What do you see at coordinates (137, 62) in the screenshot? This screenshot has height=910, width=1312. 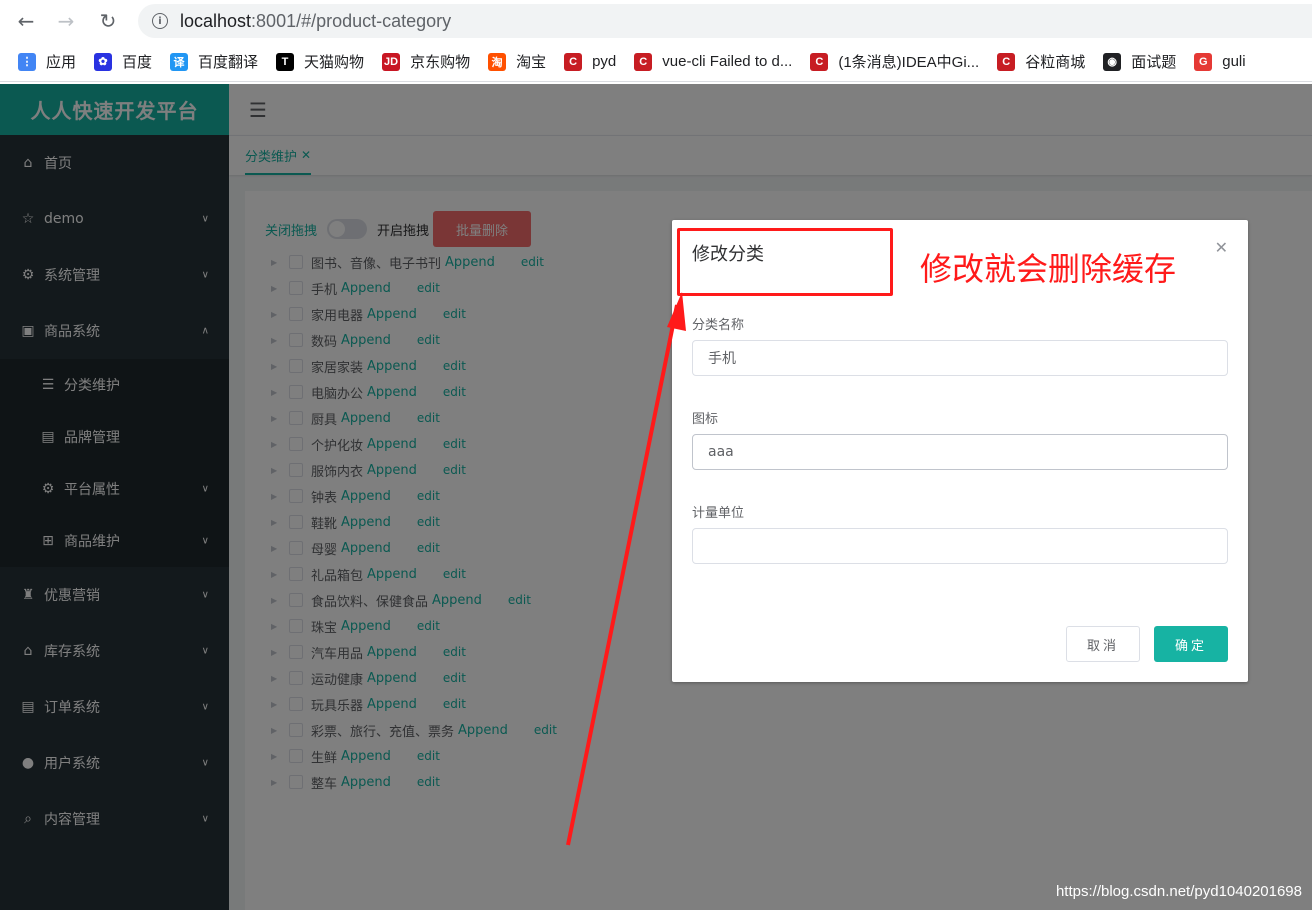 I see `bookmark-label: 百度` at bounding box center [137, 62].